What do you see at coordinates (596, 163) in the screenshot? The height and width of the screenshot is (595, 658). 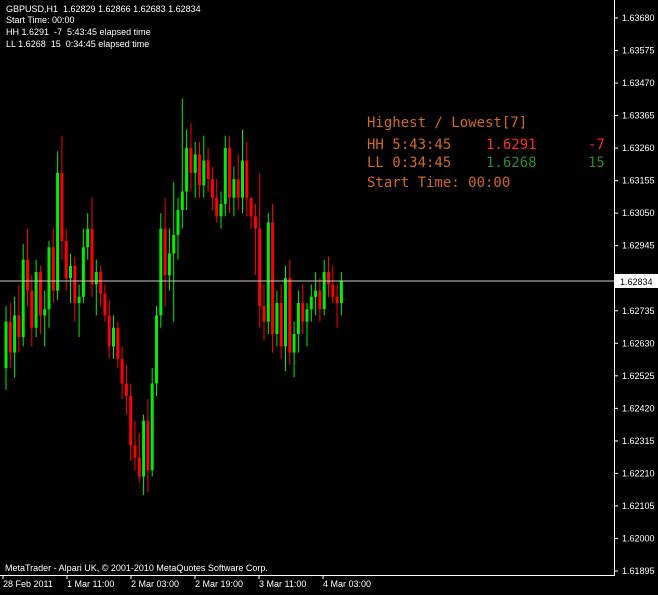 I see `panel-ll-delta: 15` at bounding box center [596, 163].